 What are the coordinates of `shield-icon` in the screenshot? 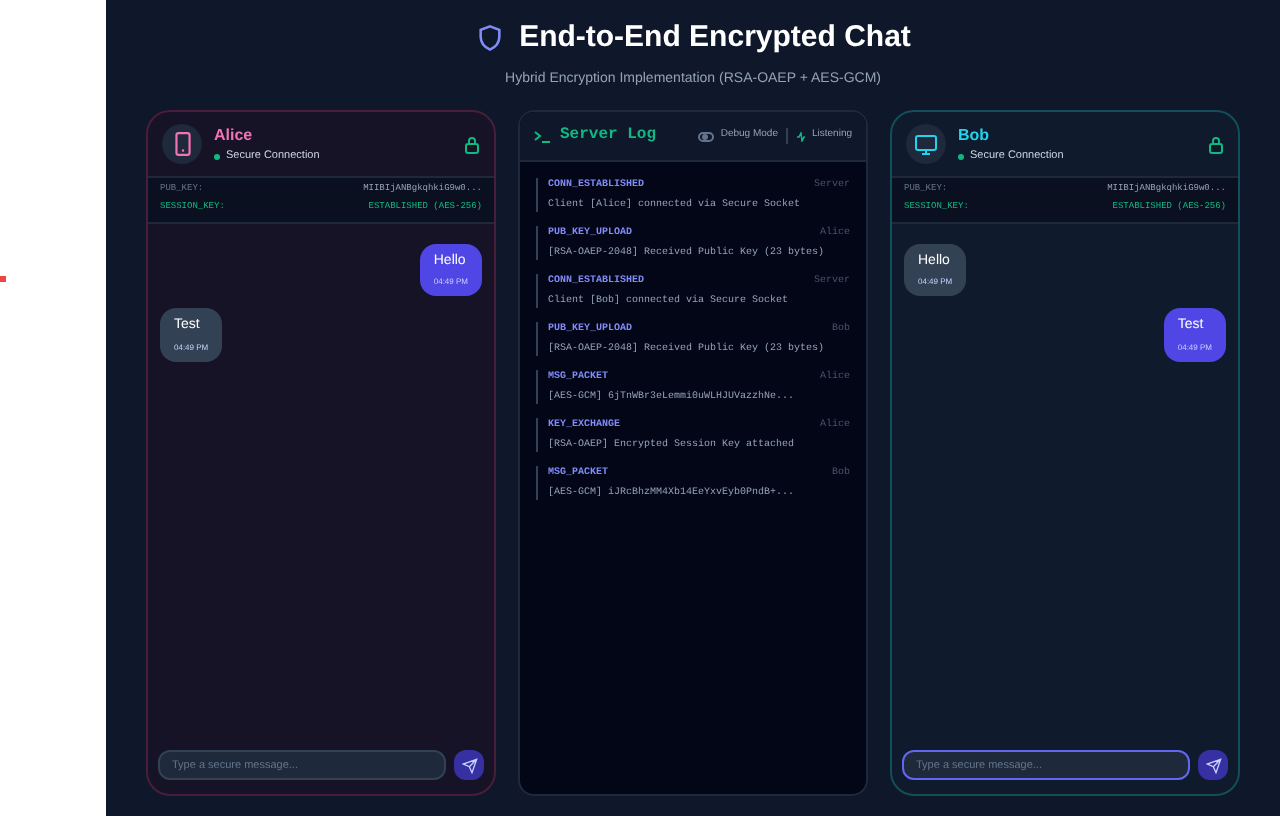 It's located at (489, 38).